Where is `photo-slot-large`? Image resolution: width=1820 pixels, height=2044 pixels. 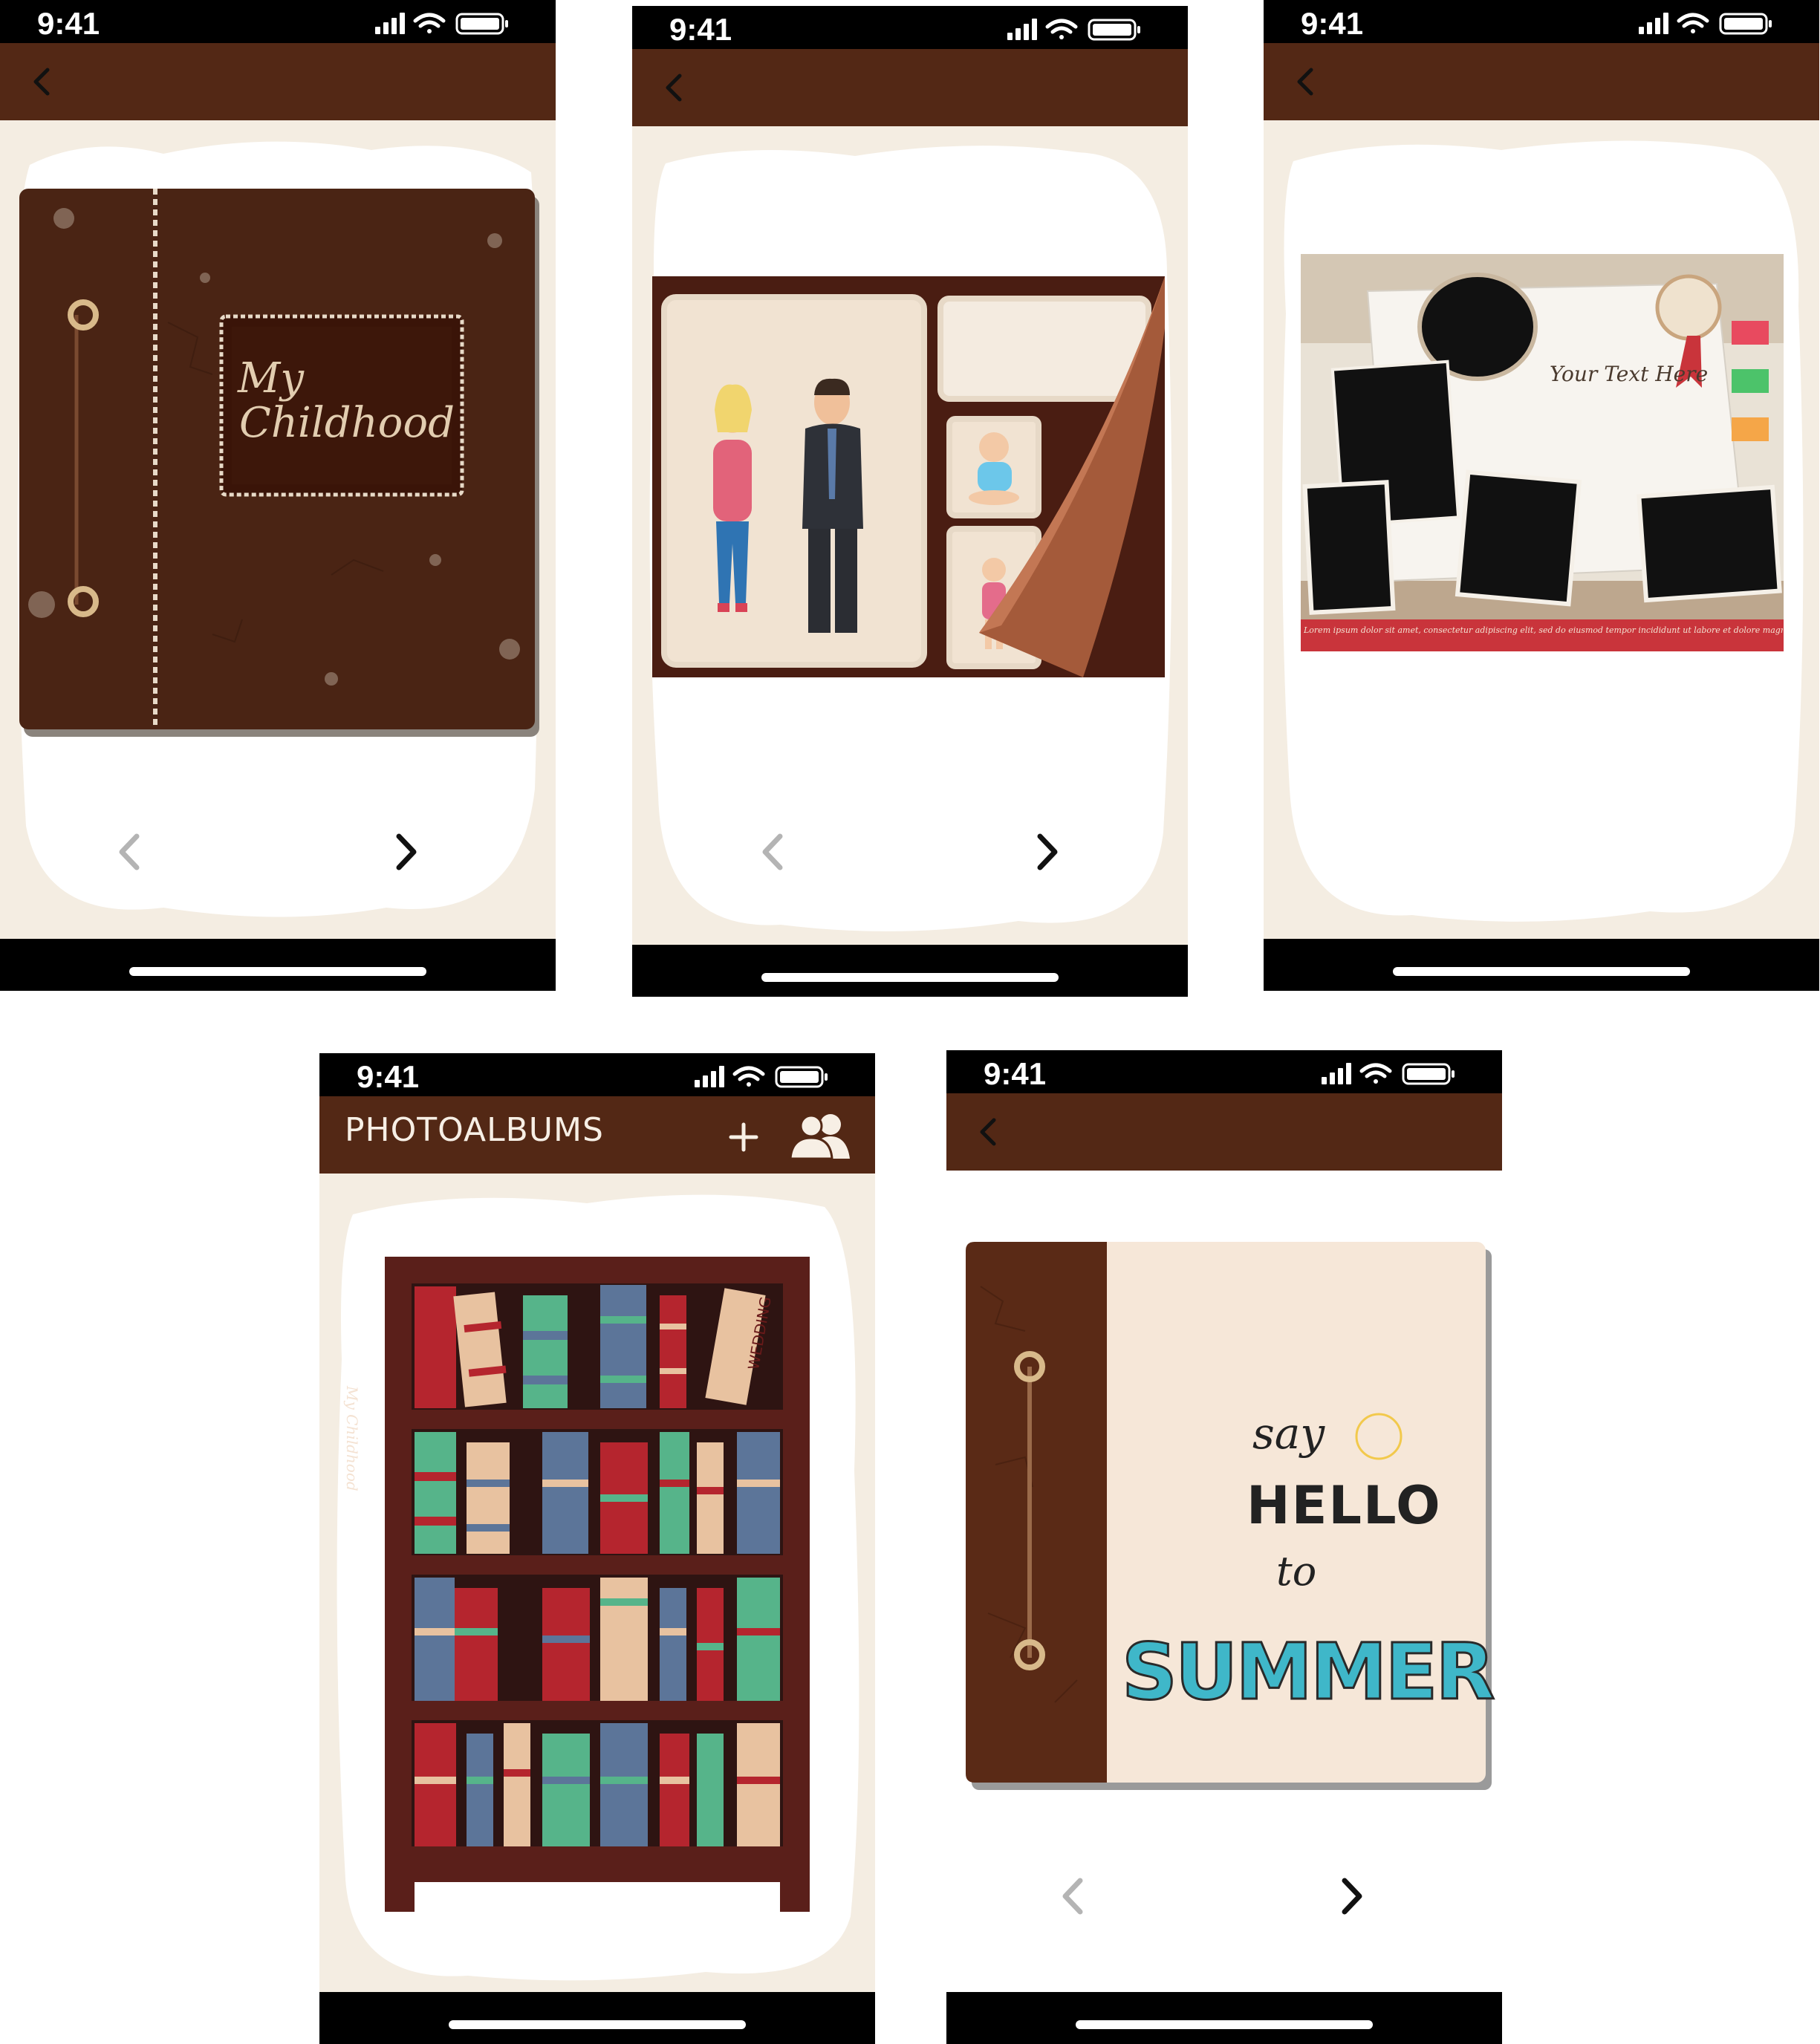
photo-slot-large is located at coordinates (794, 481).